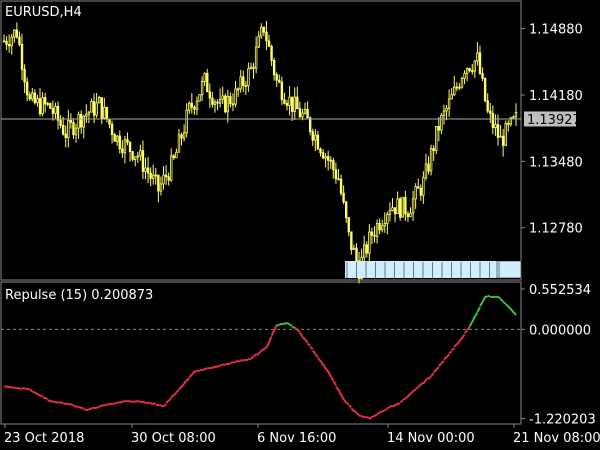 The height and width of the screenshot is (450, 600). Describe the element at coordinates (556, 96) in the screenshot. I see `price-tick-label: 1.14180` at that location.